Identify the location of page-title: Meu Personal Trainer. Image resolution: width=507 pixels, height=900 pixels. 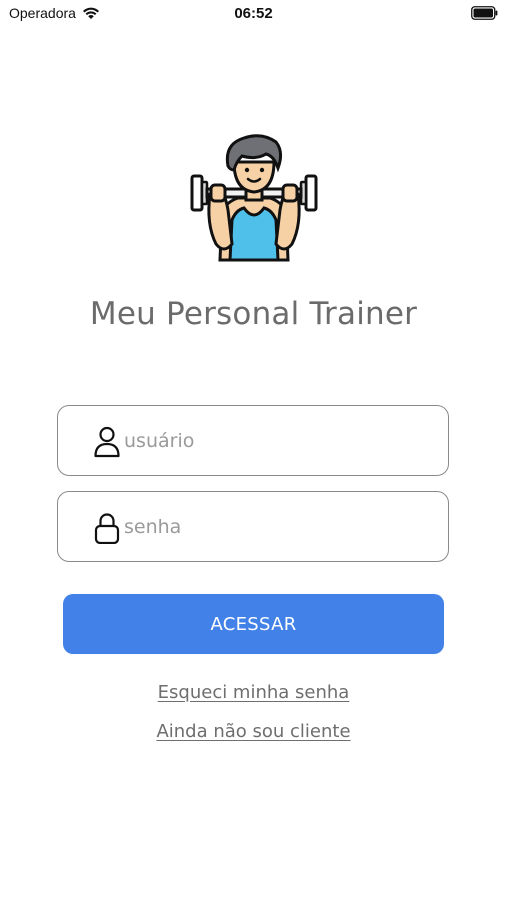
(253, 314).